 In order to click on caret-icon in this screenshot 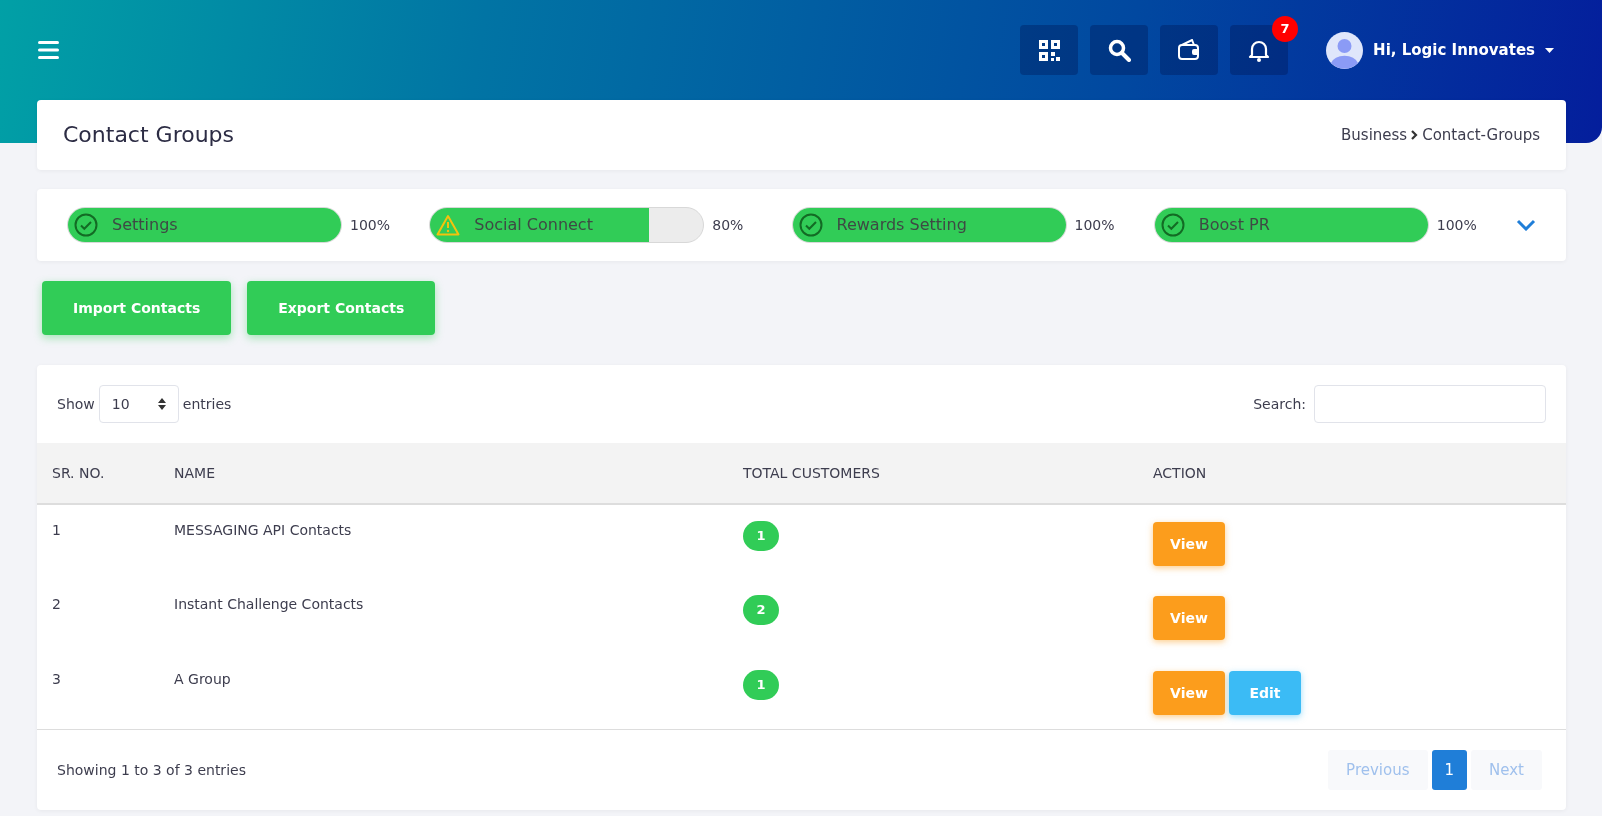, I will do `click(1549, 50)`.